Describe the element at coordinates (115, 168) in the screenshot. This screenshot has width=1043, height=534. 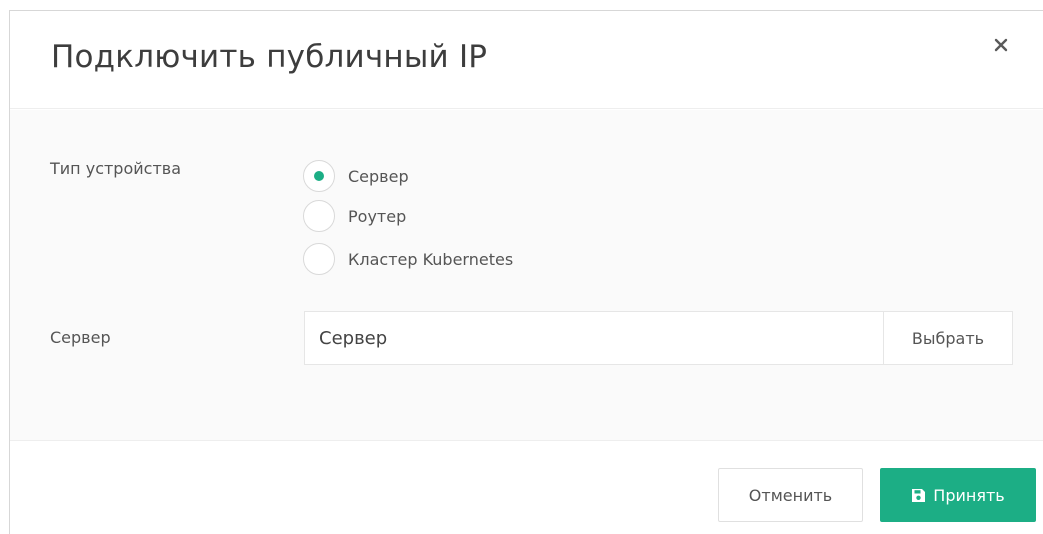
I see `device-type-label: Тип устройства` at that location.